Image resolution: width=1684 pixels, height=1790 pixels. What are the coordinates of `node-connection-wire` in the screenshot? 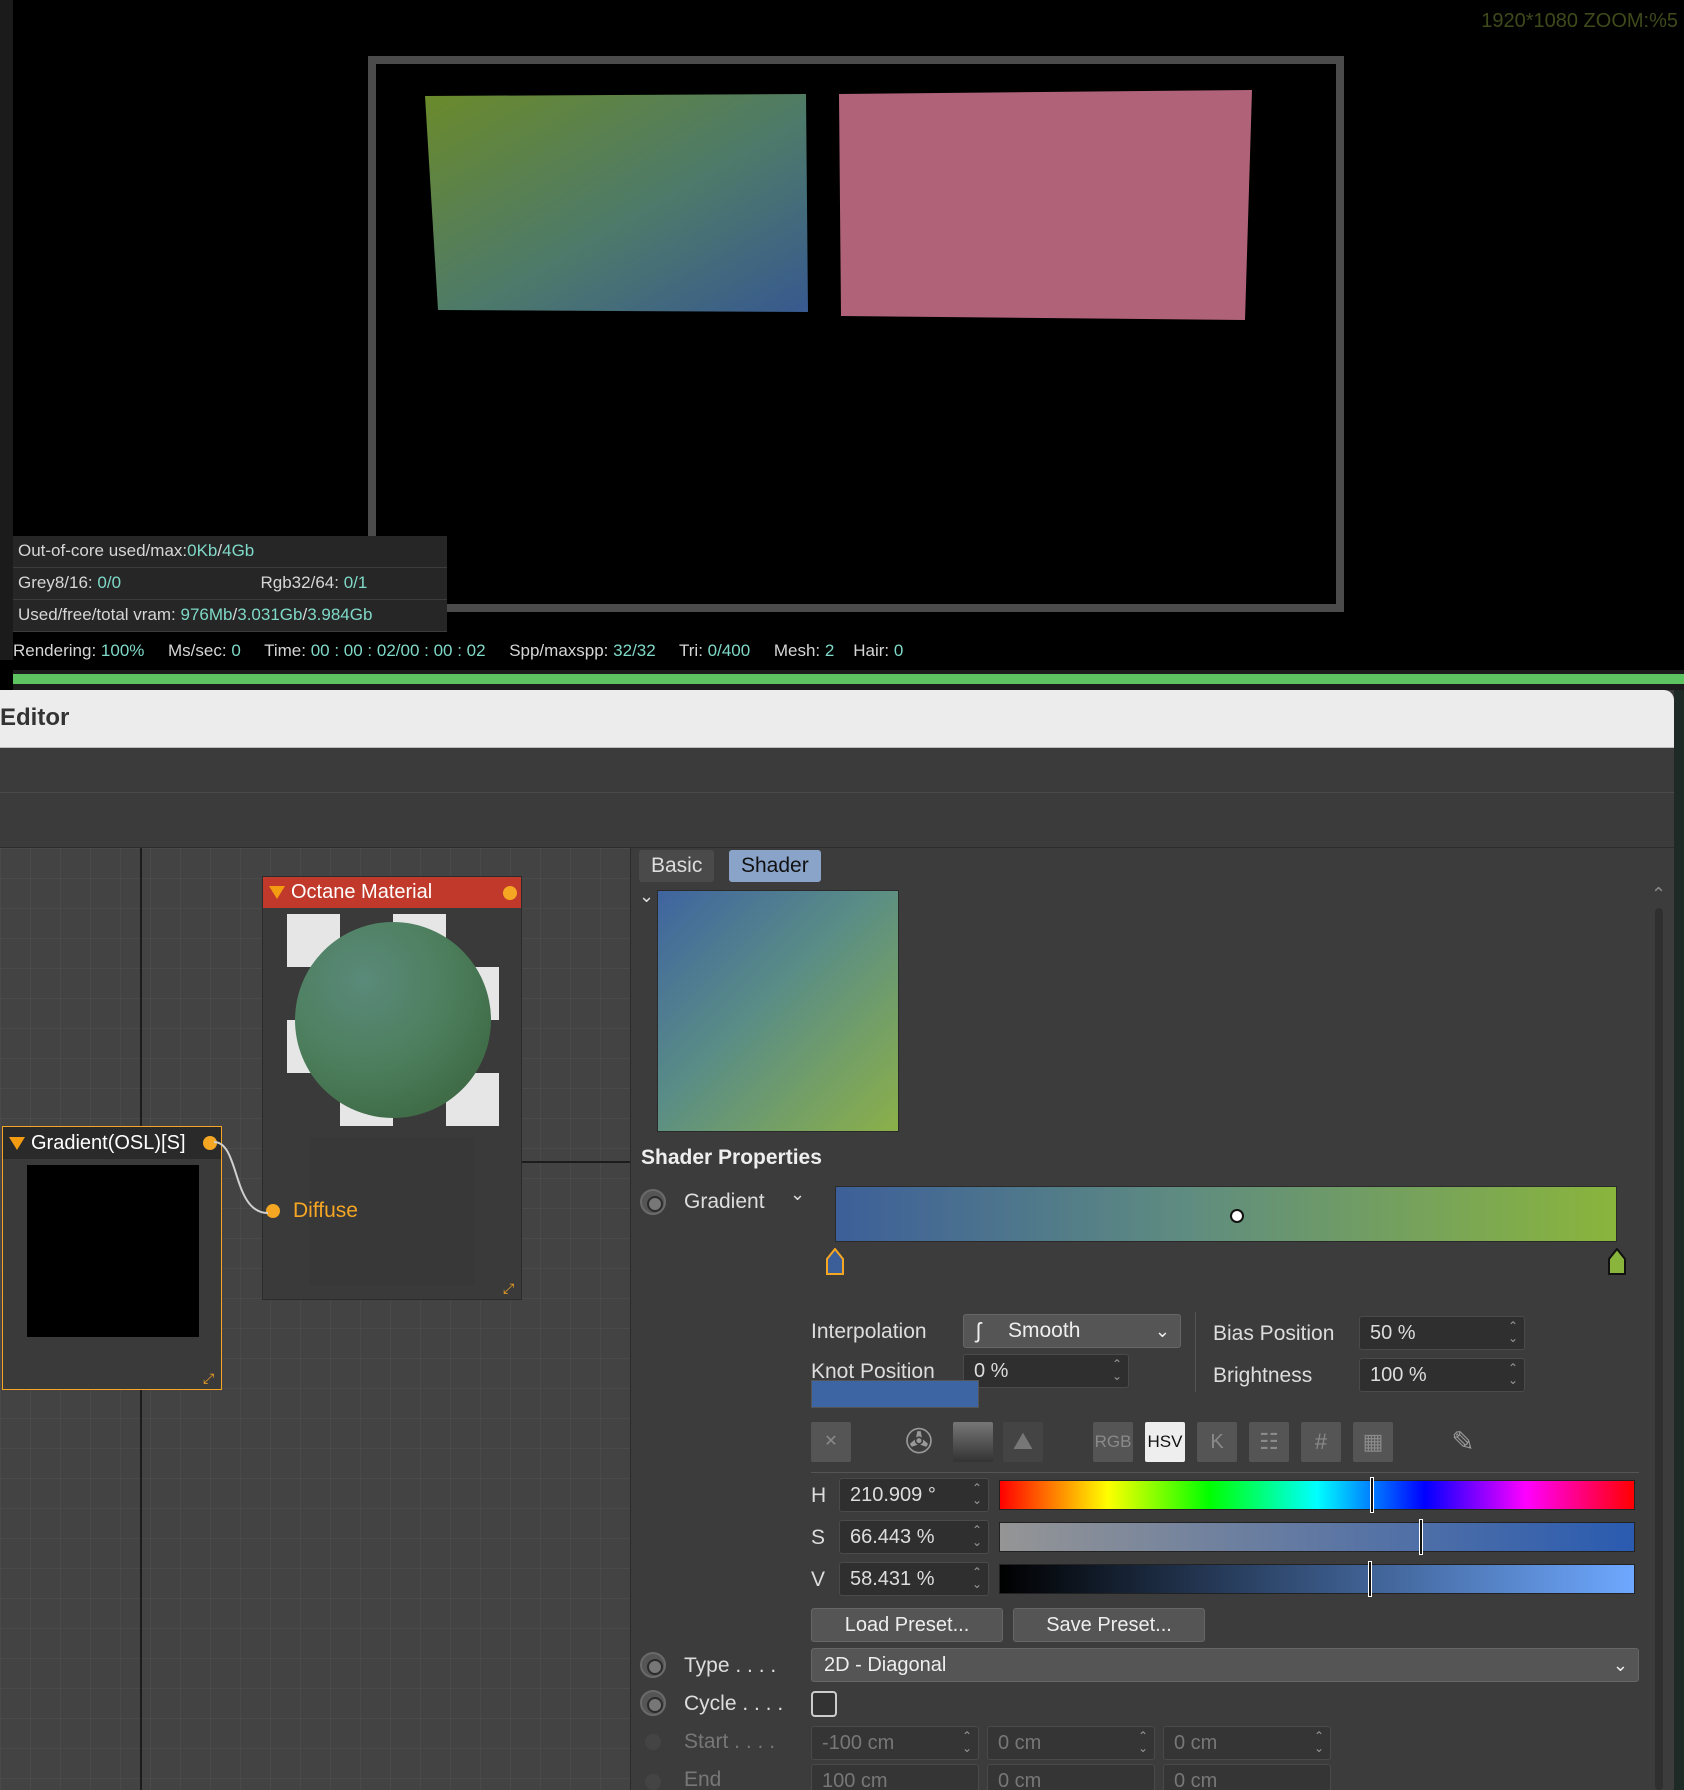 It's located at (241, 1177).